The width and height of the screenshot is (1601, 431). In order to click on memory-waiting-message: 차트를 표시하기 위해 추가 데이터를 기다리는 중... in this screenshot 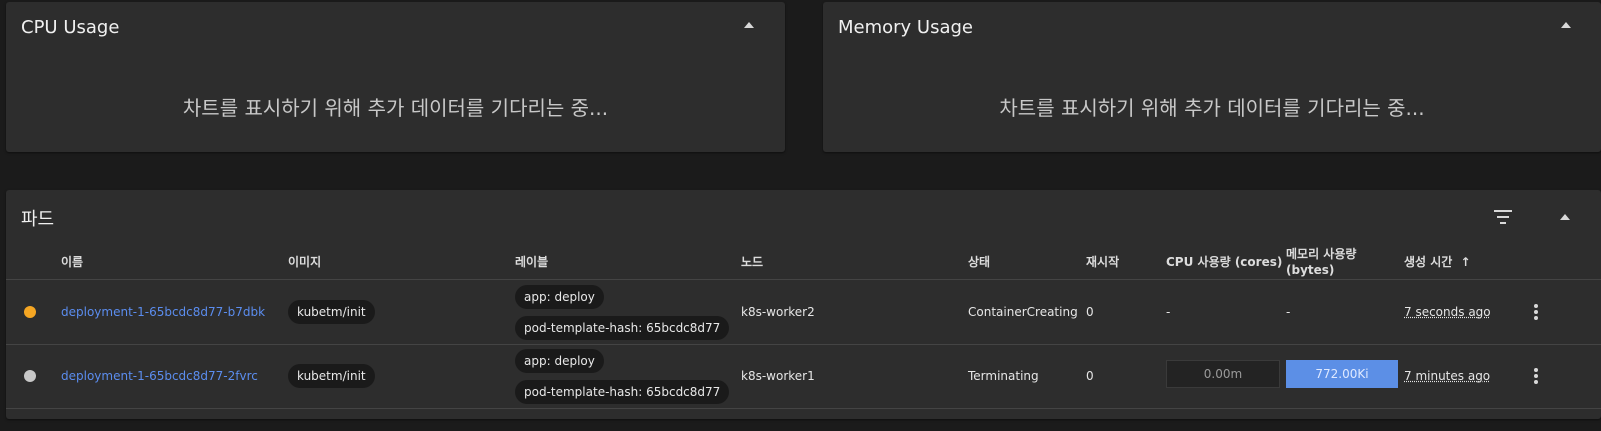, I will do `click(1212, 108)`.